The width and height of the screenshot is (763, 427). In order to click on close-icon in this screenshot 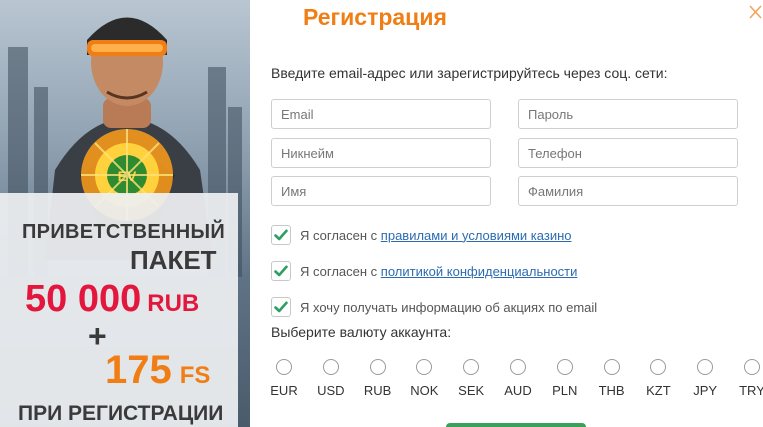, I will do `click(755, 12)`.